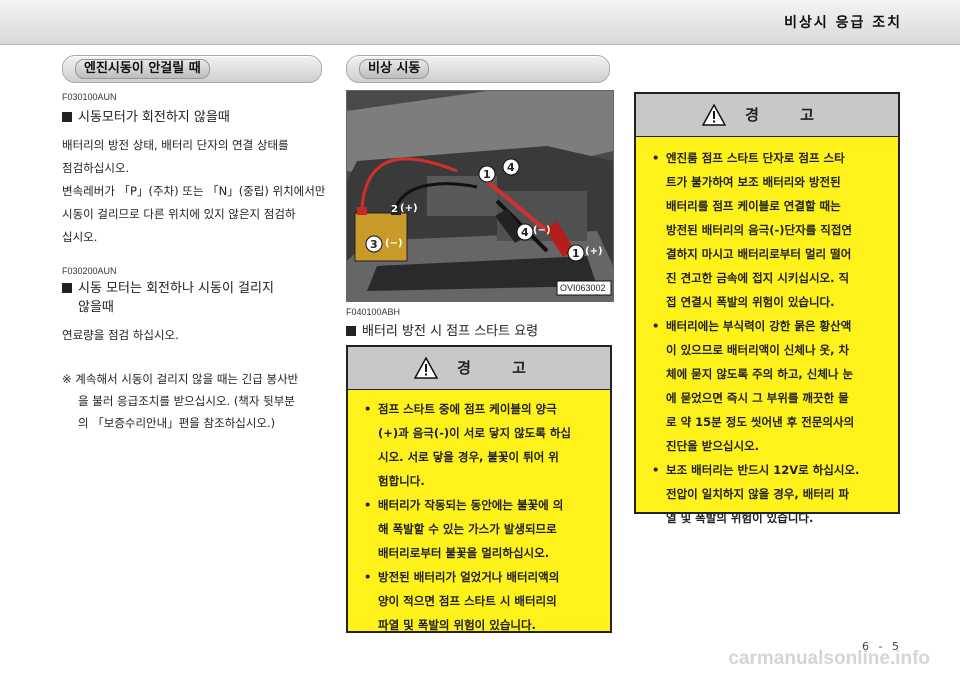 The width and height of the screenshot is (960, 676). What do you see at coordinates (179, 214) in the screenshot?
I see `text-line: 시동이 걸리므로 다른 위치에 있지 않은지 점검하` at bounding box center [179, 214].